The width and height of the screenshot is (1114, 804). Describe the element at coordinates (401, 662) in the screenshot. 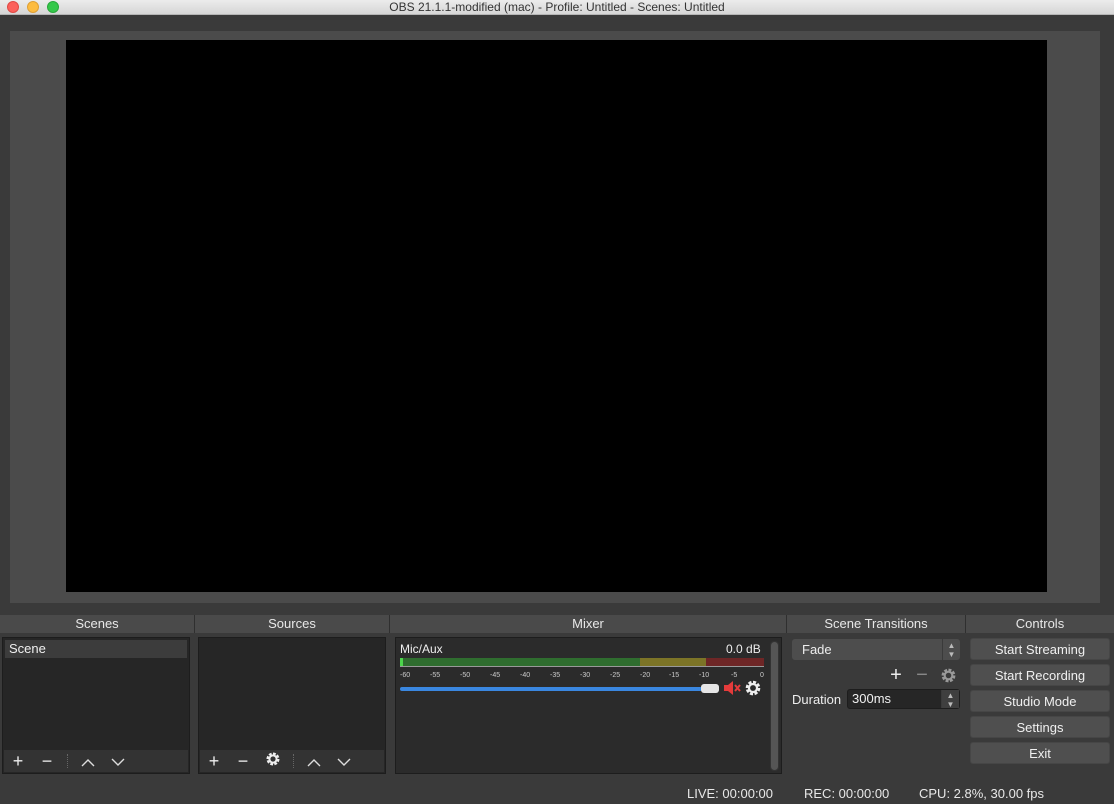

I see `meter-peak-indicator` at that location.